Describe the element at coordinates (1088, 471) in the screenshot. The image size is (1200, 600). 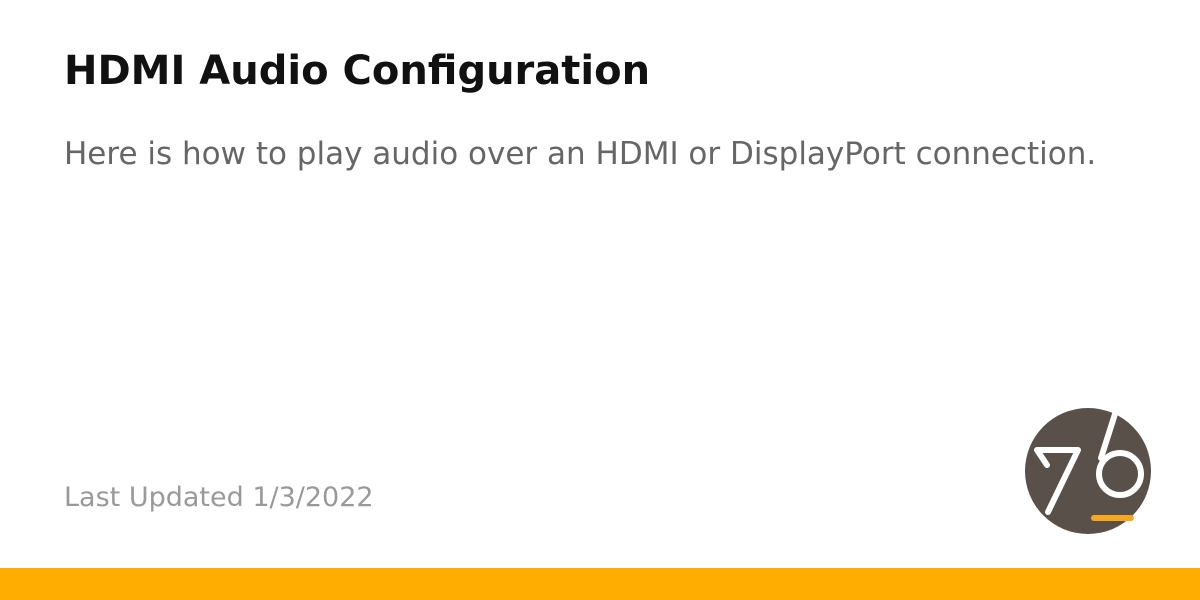
I see `system76-logo-icon` at that location.